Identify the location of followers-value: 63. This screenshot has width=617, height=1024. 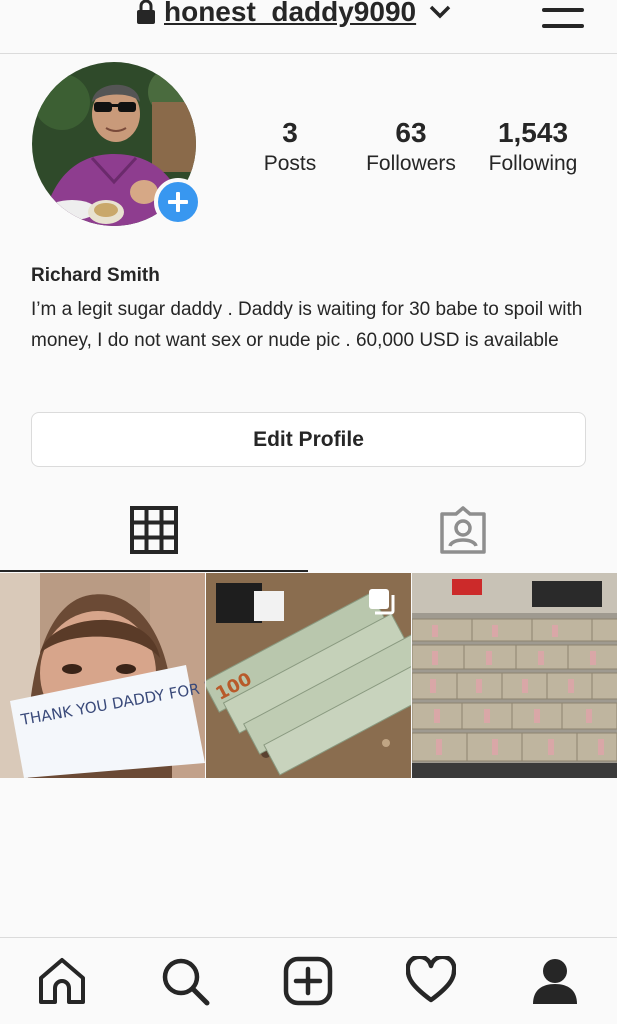
(411, 132).